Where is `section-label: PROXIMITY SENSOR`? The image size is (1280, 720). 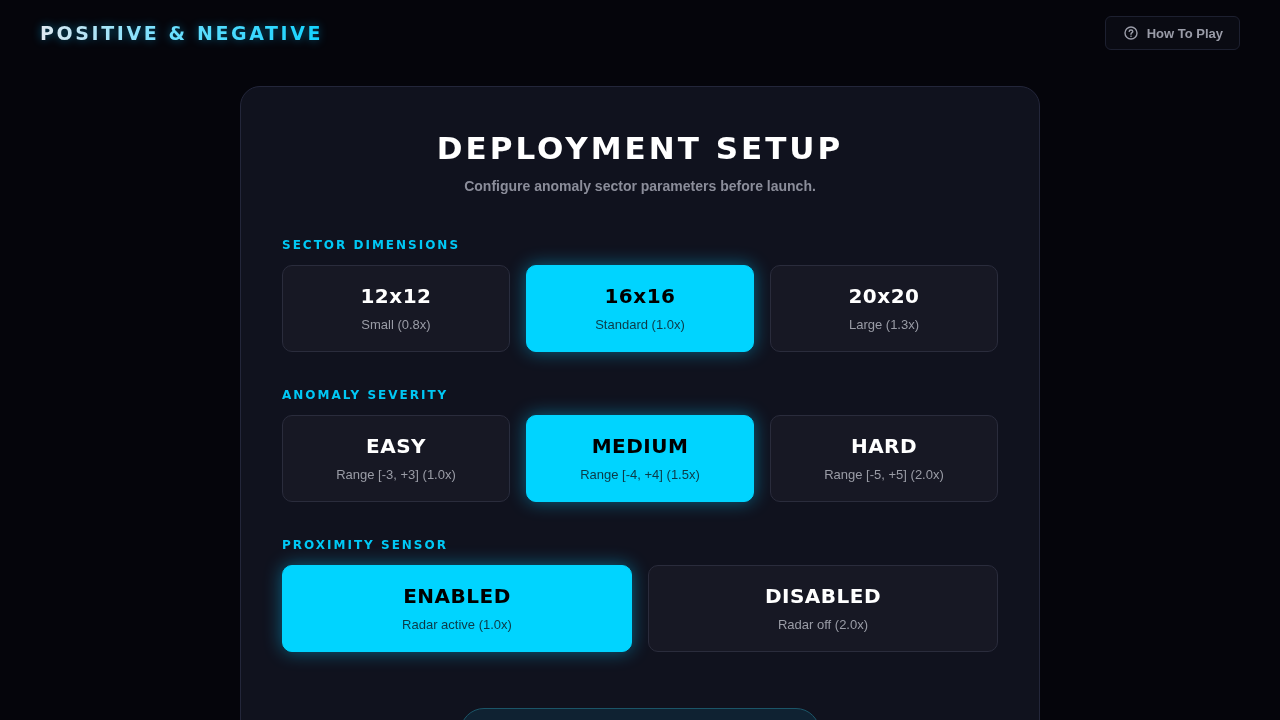 section-label: PROXIMITY SENSOR is located at coordinates (365, 545).